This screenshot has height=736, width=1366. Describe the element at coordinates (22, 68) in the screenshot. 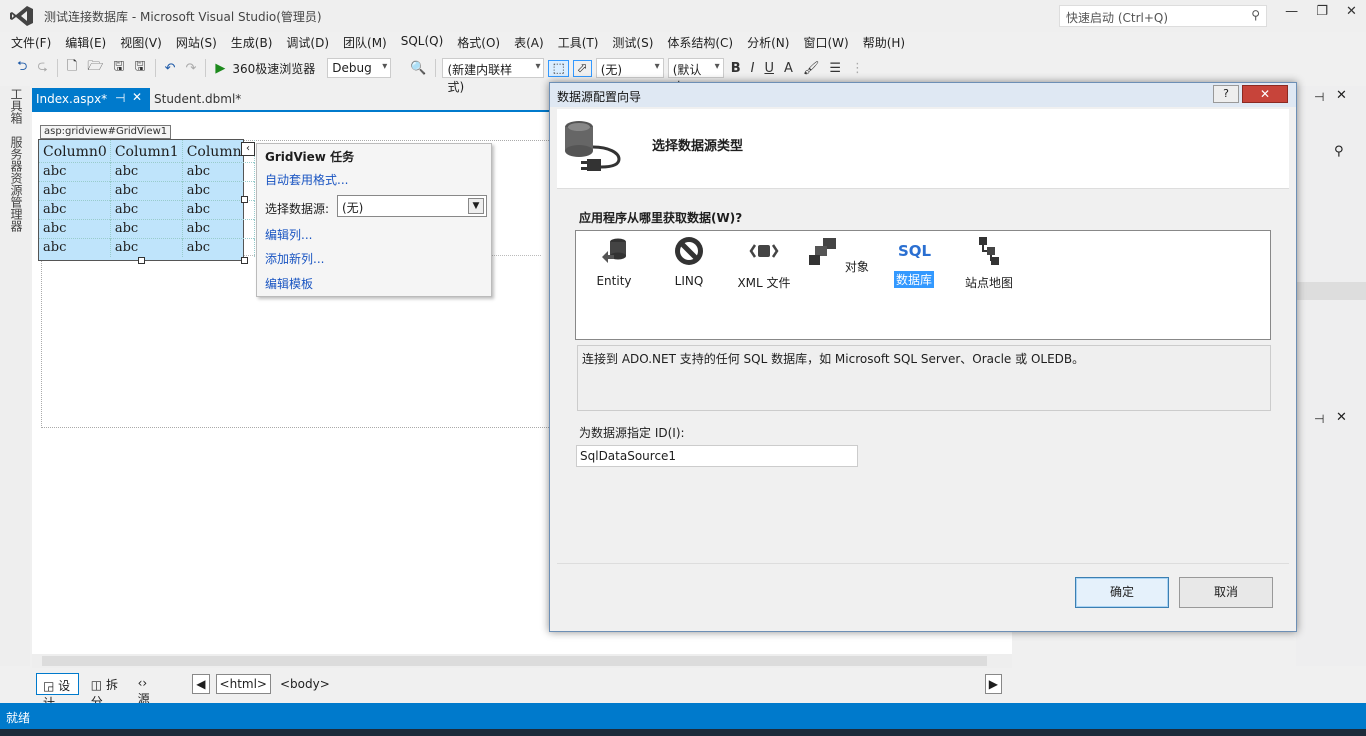

I see `back-icon: ⮌` at that location.